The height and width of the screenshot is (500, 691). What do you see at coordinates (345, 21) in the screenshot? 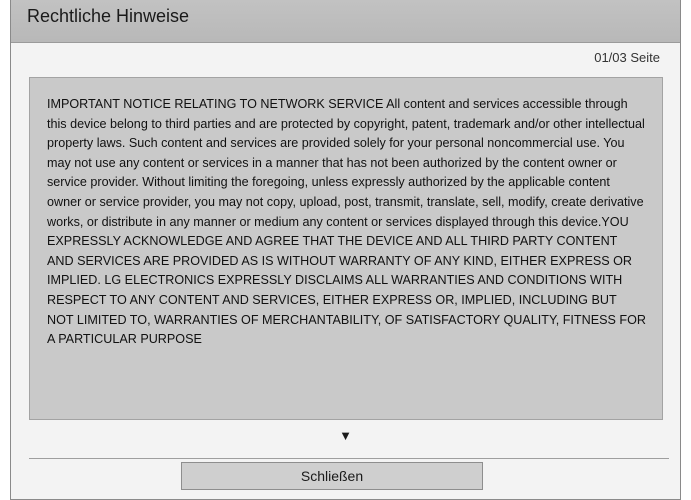
I see `title-bar: Rechtliche Hinweise` at bounding box center [345, 21].